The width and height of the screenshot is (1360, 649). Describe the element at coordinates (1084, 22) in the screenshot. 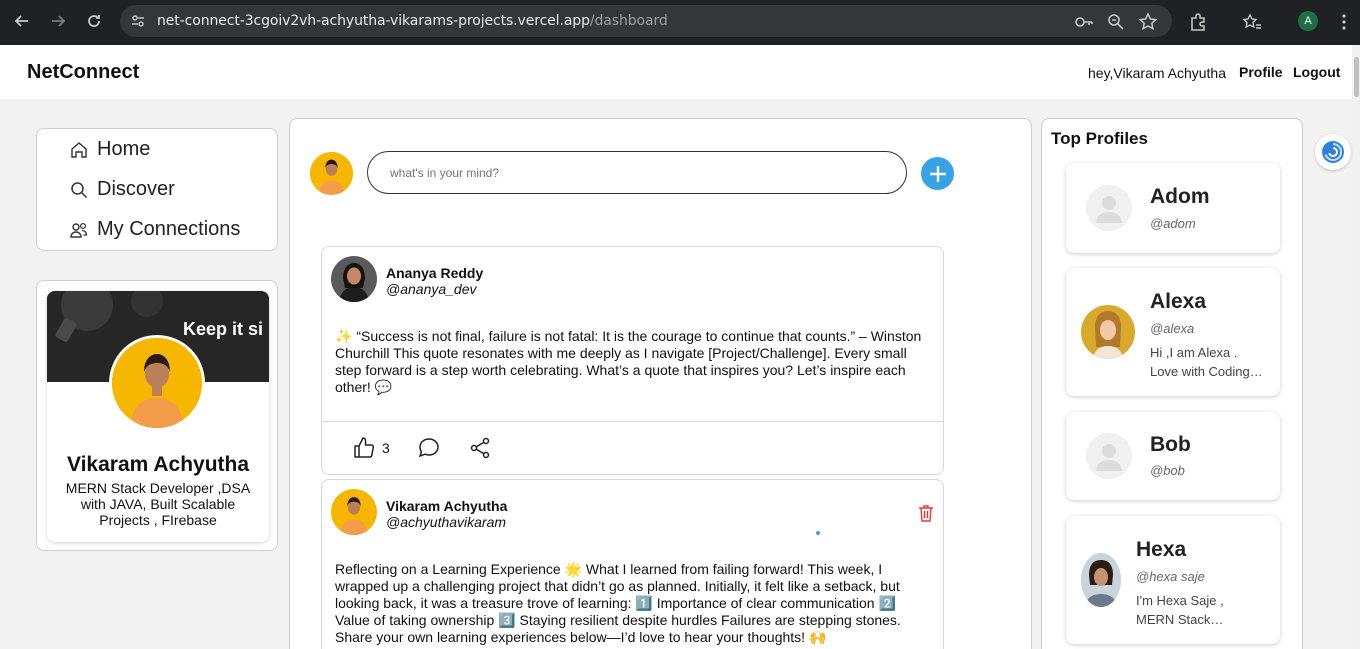

I see `password-key-icon` at that location.